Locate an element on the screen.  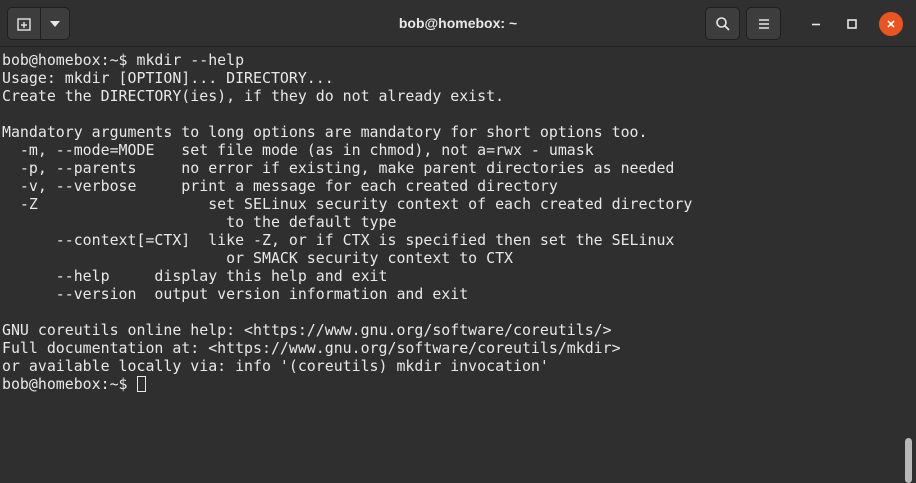
terminal-line: bob@homebox:~$ mkdir --help is located at coordinates (123, 60).